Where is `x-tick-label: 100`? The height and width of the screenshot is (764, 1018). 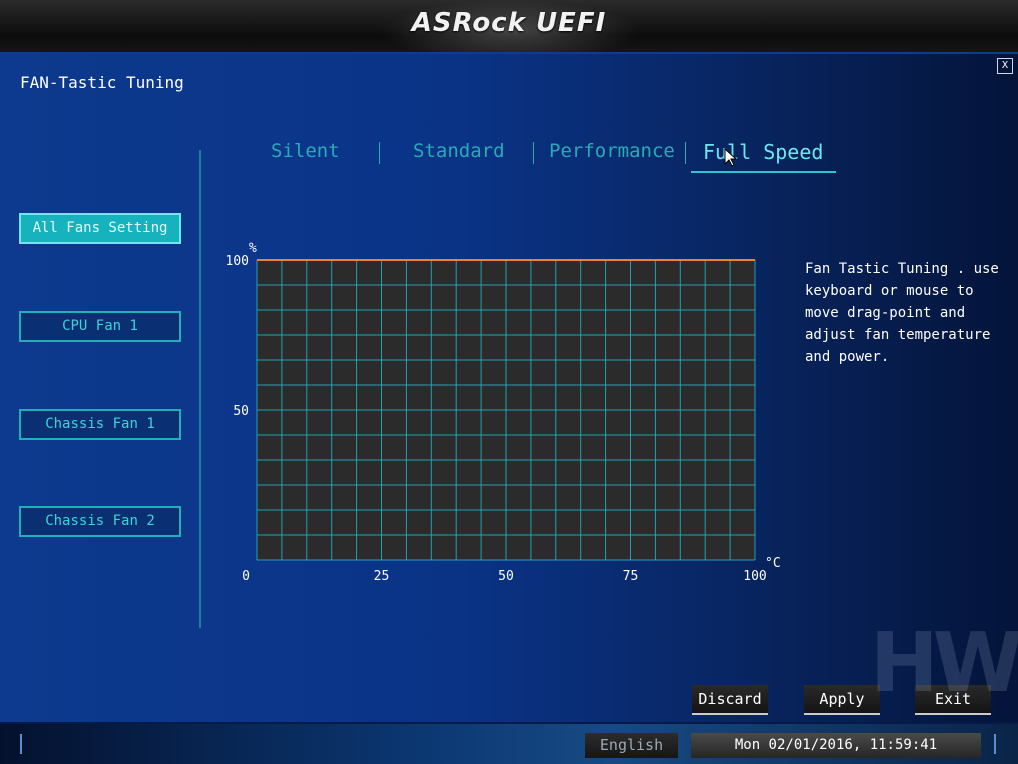 x-tick-label: 100 is located at coordinates (754, 576).